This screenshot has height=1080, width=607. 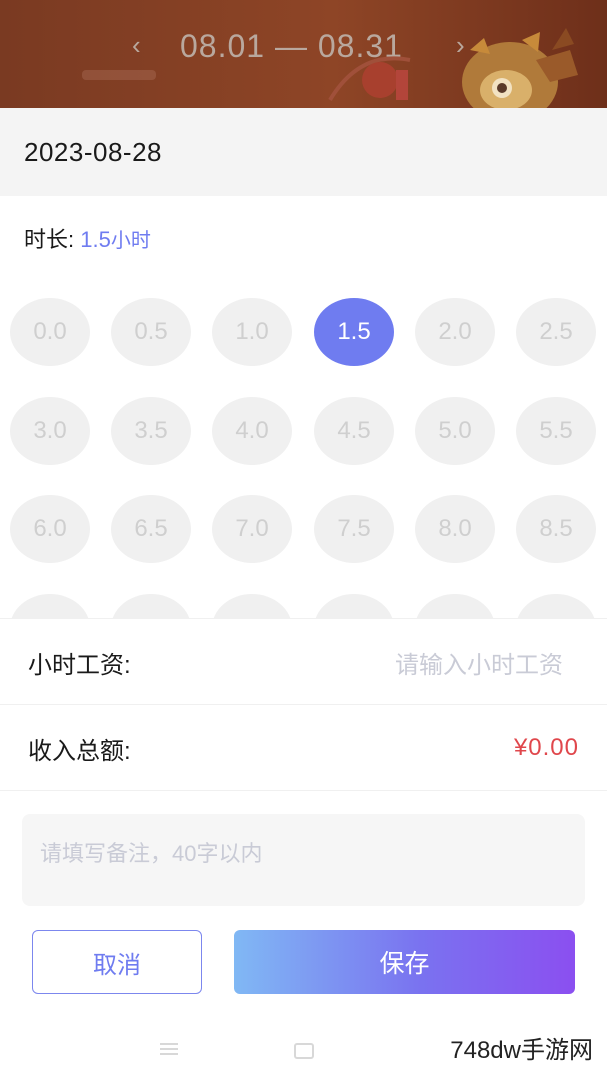 What do you see at coordinates (521, 1047) in the screenshot?
I see `watermark: 748dw手游网` at bounding box center [521, 1047].